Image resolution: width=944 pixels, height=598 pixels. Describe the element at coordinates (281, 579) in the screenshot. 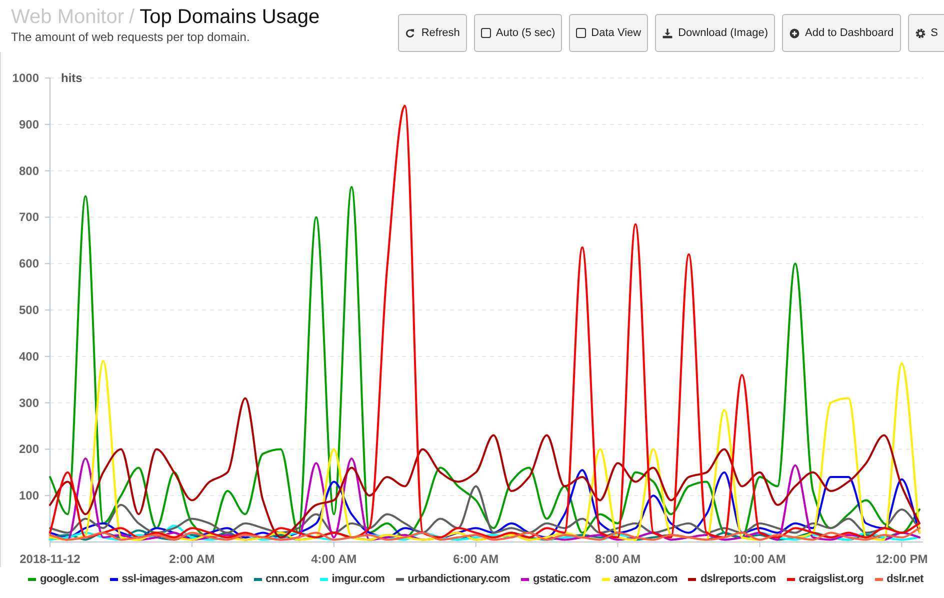

I see `legend-item: cnn.com` at that location.